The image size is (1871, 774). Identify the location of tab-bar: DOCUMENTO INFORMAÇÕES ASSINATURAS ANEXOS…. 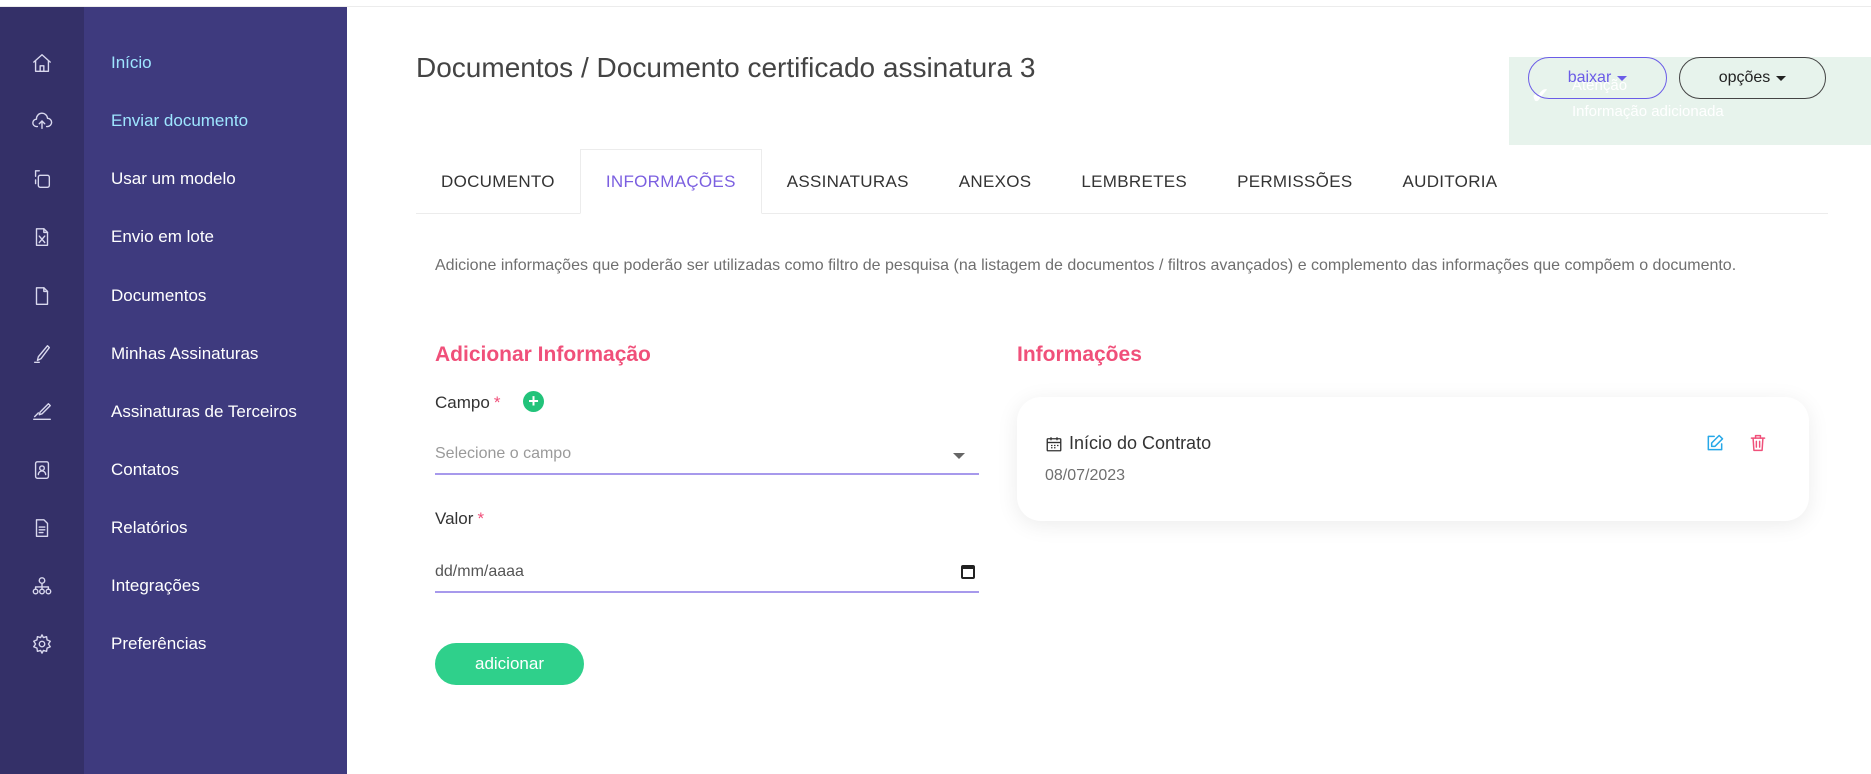
(1122, 181).